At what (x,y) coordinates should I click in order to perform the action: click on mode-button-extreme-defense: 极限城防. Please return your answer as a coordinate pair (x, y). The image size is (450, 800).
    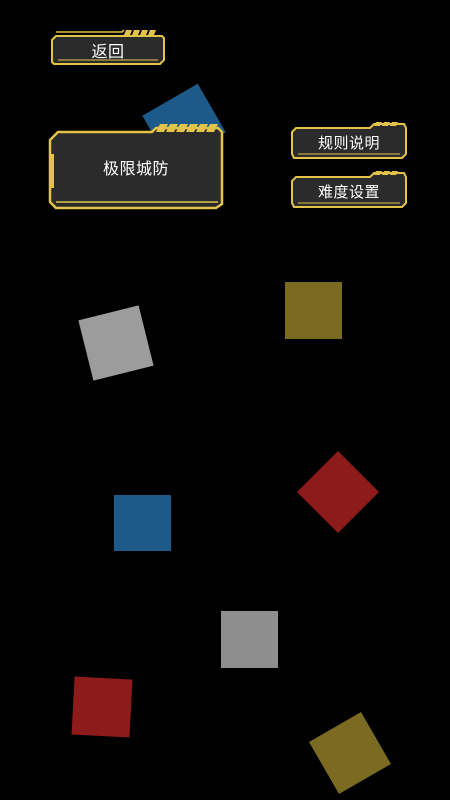
    Looking at the image, I should click on (136, 167).